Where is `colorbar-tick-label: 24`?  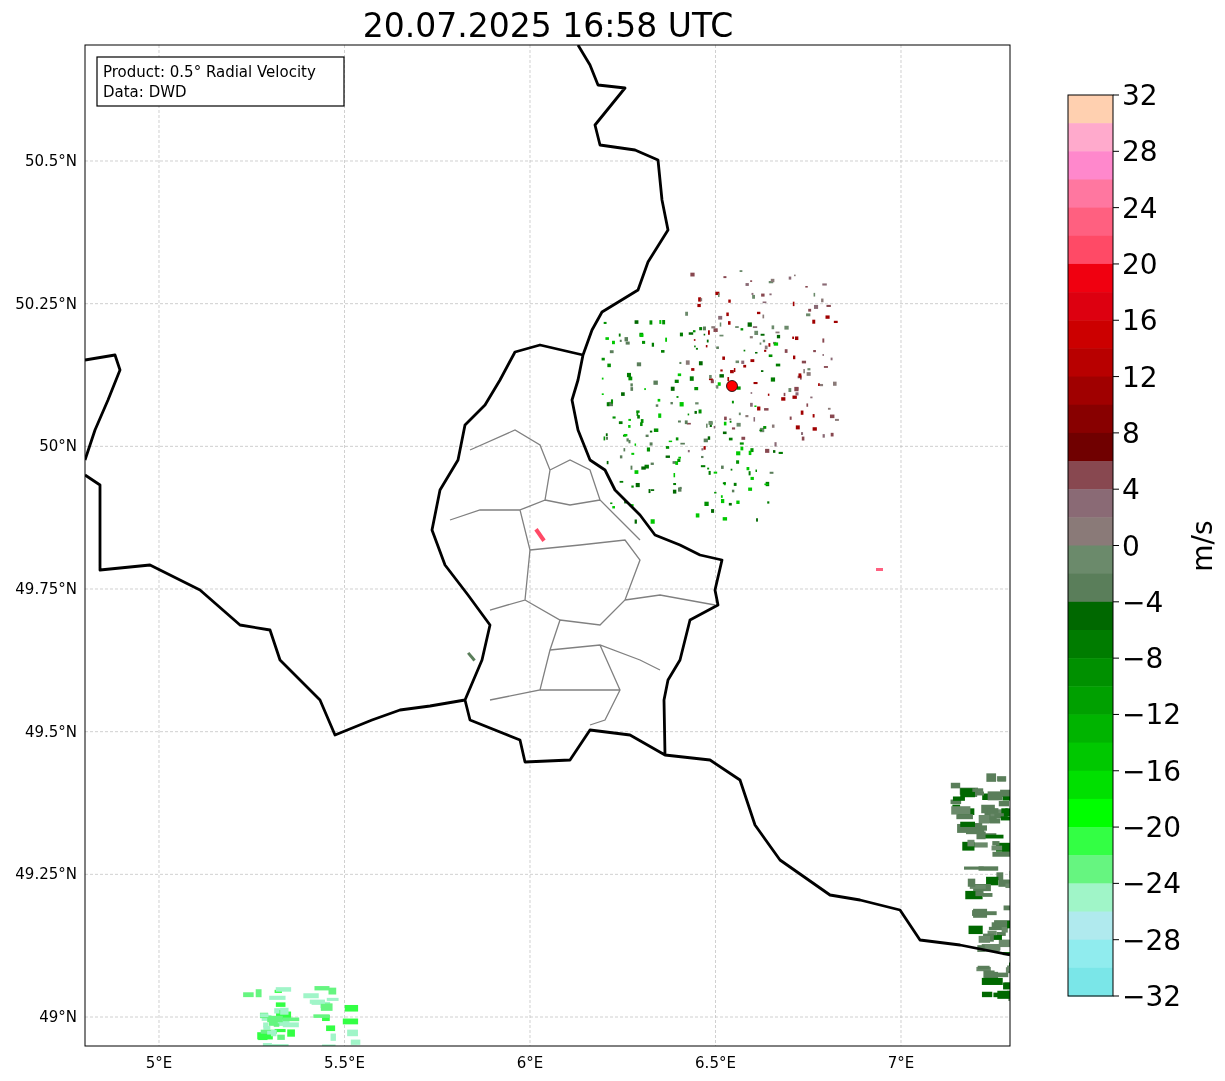 colorbar-tick-label: 24 is located at coordinates (1140, 208).